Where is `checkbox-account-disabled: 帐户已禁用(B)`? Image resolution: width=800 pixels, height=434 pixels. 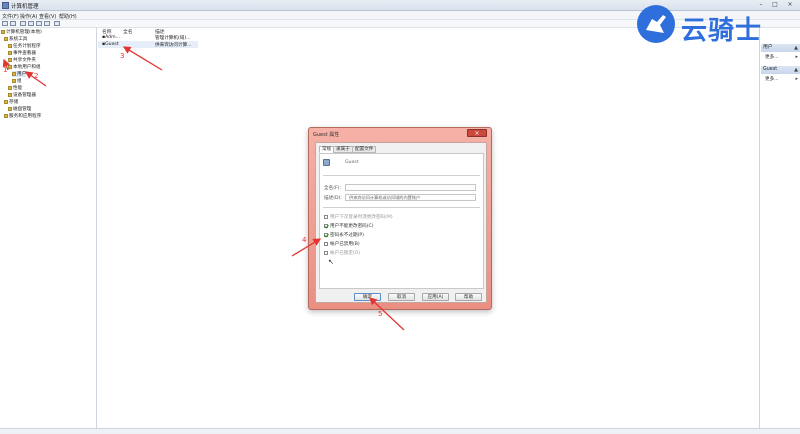
checkbox-account-disabled: 帐户已禁用(B) is located at coordinates (342, 244).